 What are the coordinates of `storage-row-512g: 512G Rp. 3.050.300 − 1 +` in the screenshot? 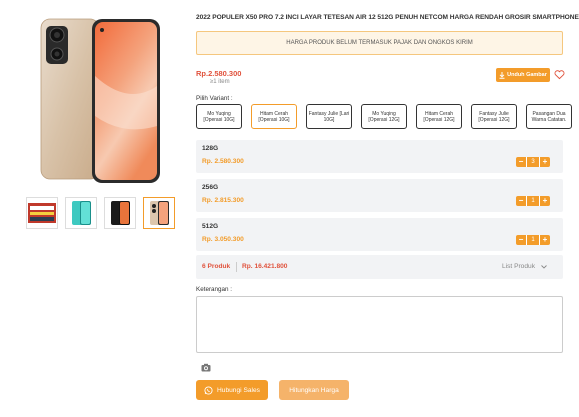 It's located at (379, 234).